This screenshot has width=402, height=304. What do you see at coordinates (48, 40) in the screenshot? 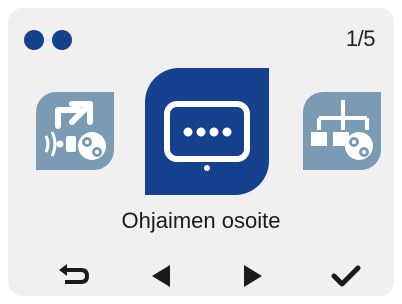
I see `status-dots` at bounding box center [48, 40].